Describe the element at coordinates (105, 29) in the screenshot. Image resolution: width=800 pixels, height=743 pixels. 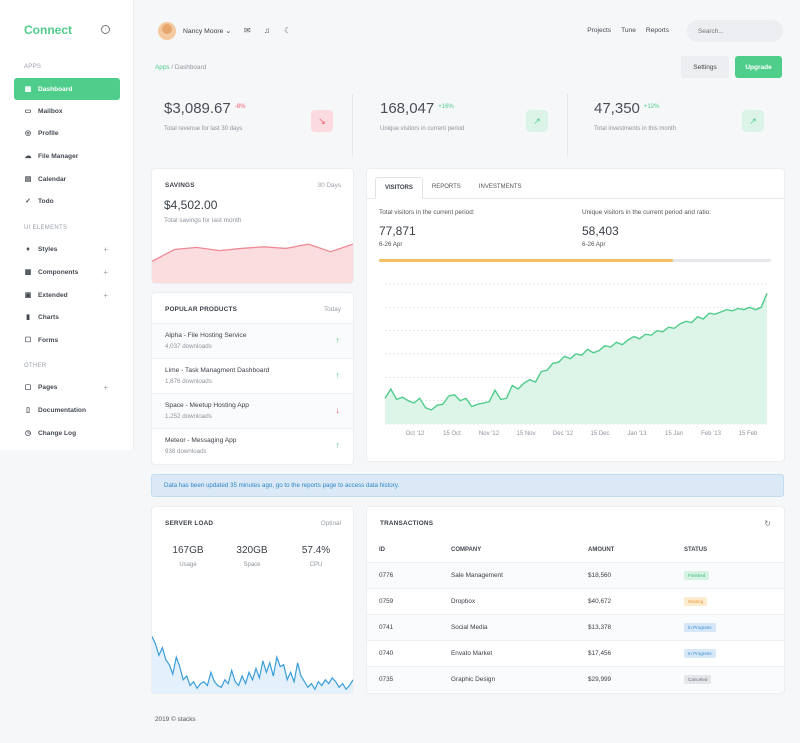
I see `collapse-icon: ·` at that location.